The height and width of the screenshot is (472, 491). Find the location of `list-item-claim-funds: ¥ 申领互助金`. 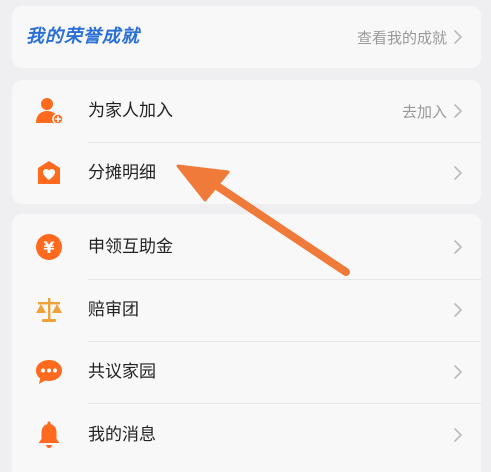

list-item-claim-funds: ¥ 申领互助金 is located at coordinates (246, 247).